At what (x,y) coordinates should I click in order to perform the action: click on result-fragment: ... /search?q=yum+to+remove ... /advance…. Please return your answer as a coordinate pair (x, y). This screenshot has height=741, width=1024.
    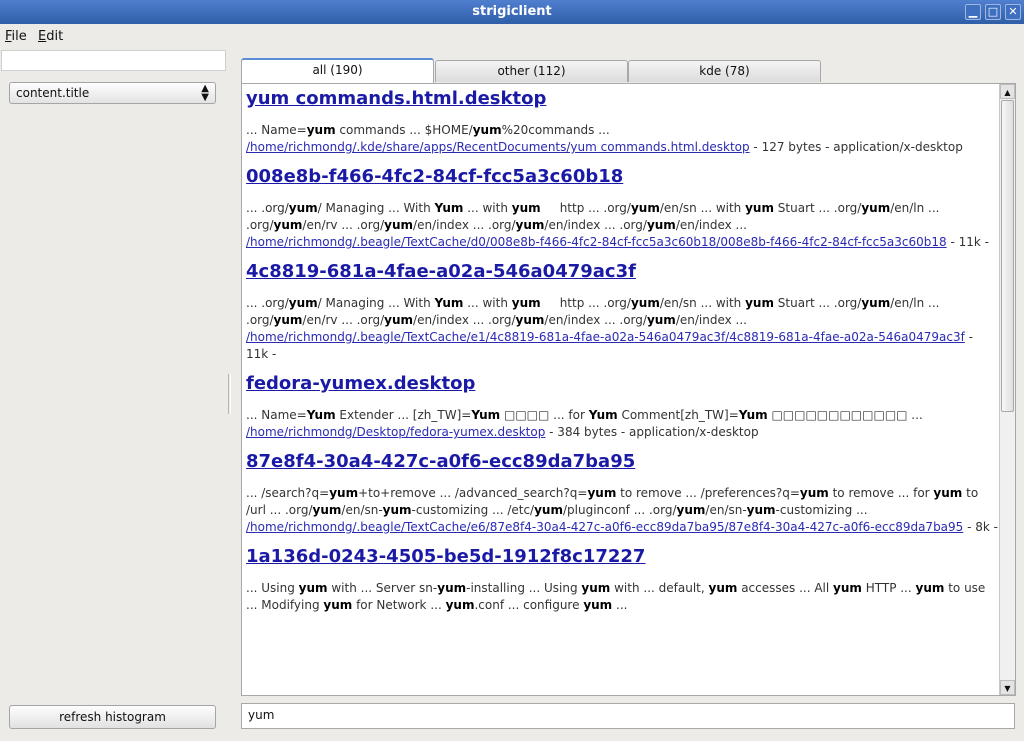
    Looking at the image, I should click on (612, 501).